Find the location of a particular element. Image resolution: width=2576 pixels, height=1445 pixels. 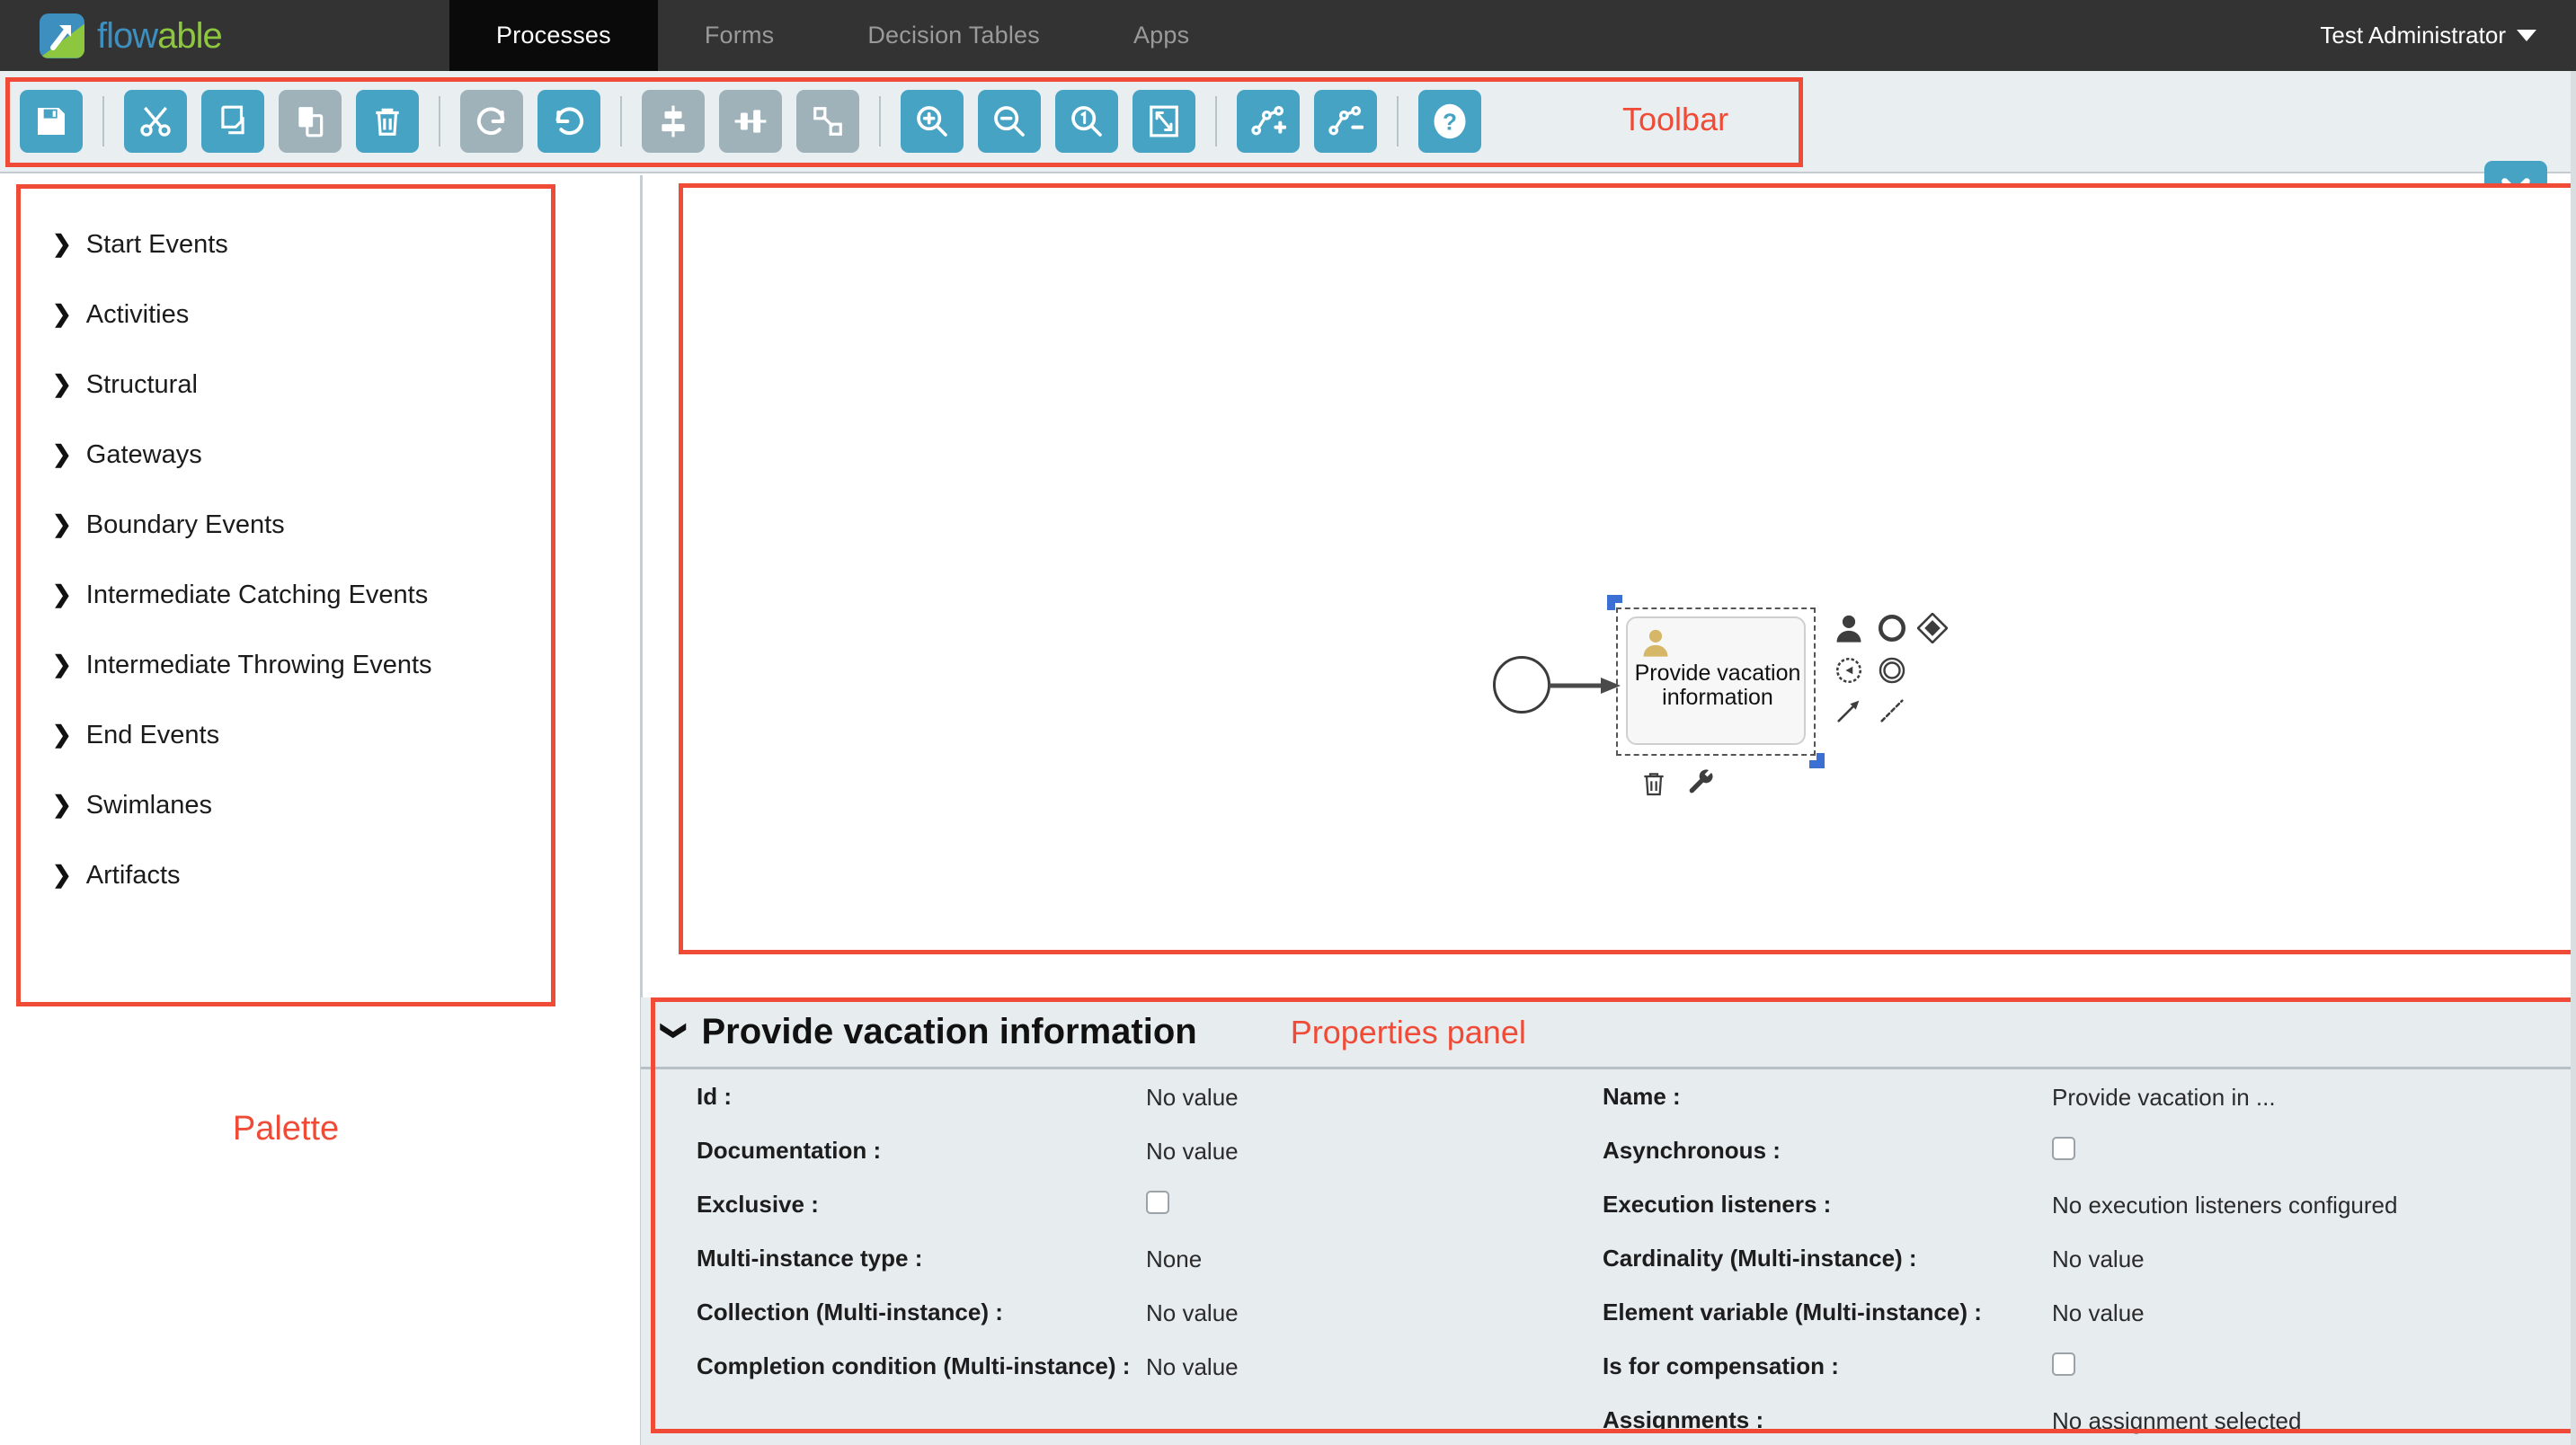

palette-group-activities: ❯ Activities is located at coordinates (303, 314).